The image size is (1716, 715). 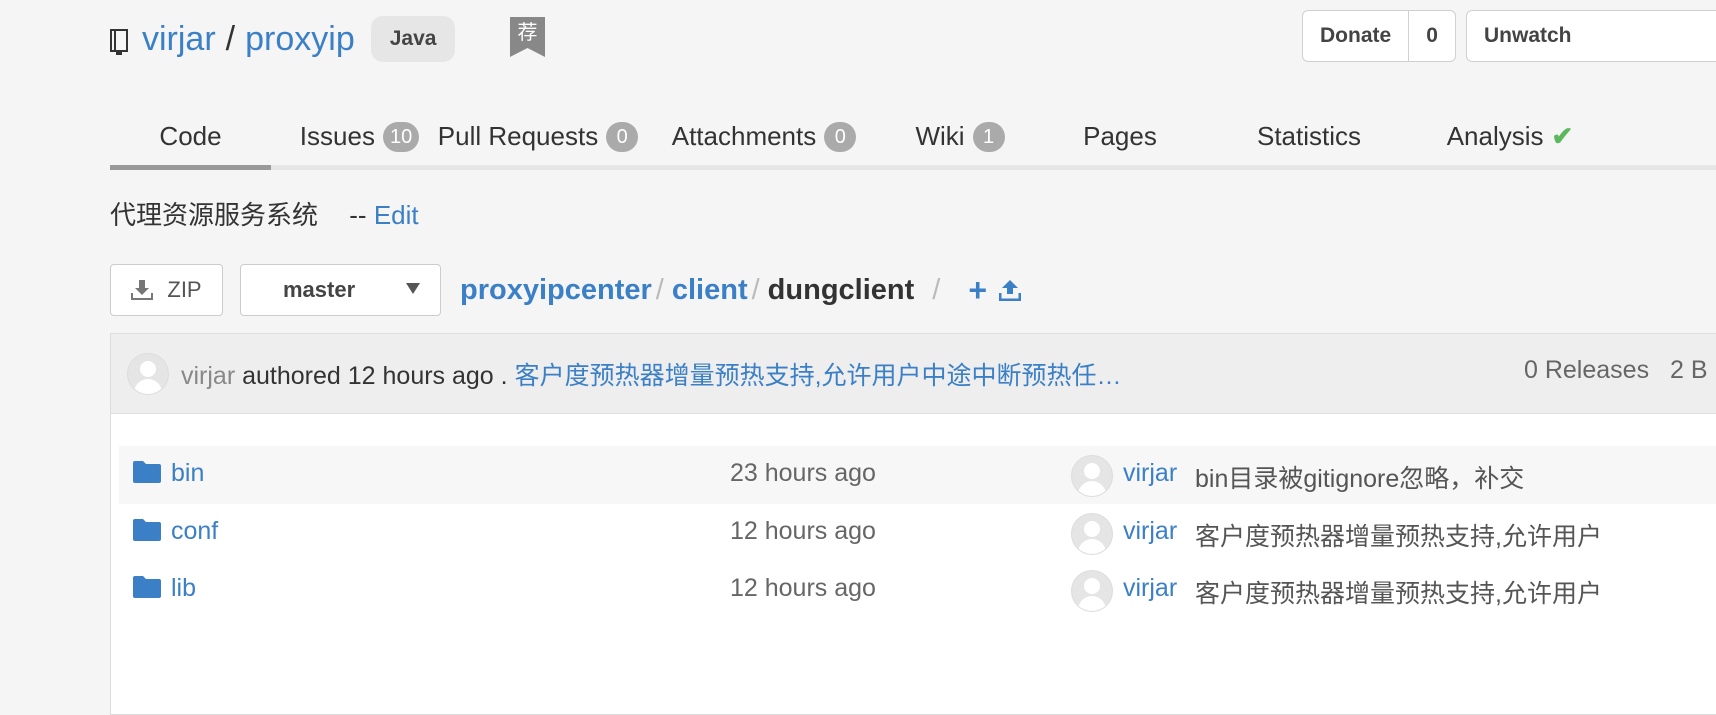 What do you see at coordinates (208, 376) in the screenshot?
I see `commit-author-link: virjar` at bounding box center [208, 376].